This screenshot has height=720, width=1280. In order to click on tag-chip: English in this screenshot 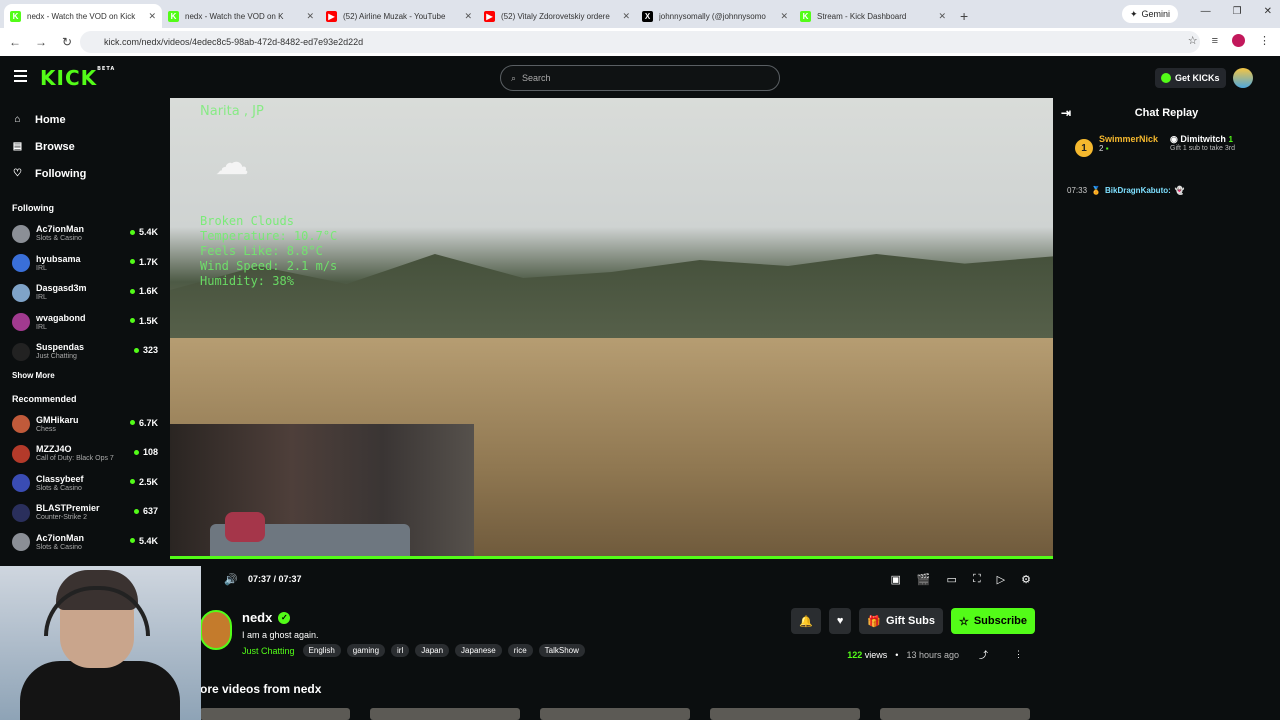, I will do `click(321, 650)`.